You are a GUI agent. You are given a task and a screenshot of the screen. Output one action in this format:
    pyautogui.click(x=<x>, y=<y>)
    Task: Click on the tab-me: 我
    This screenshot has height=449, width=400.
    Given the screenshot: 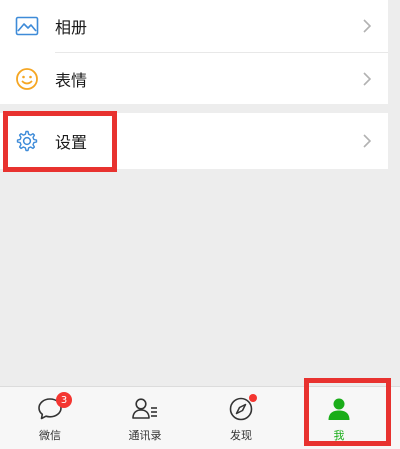 What is the action you would take?
    pyautogui.click(x=339, y=418)
    